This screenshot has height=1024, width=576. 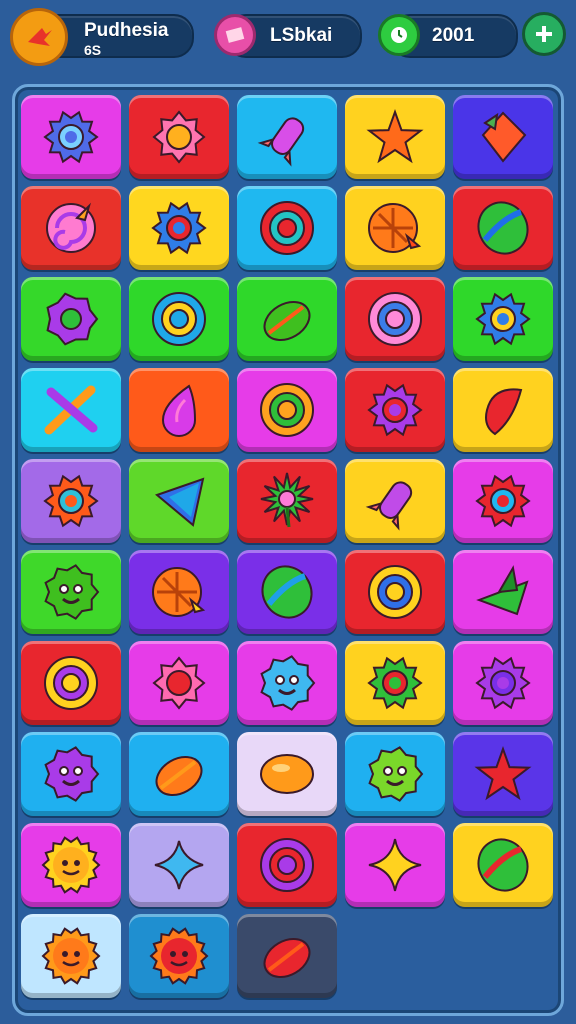 I want to click on player-avatar, so click(x=39, y=37).